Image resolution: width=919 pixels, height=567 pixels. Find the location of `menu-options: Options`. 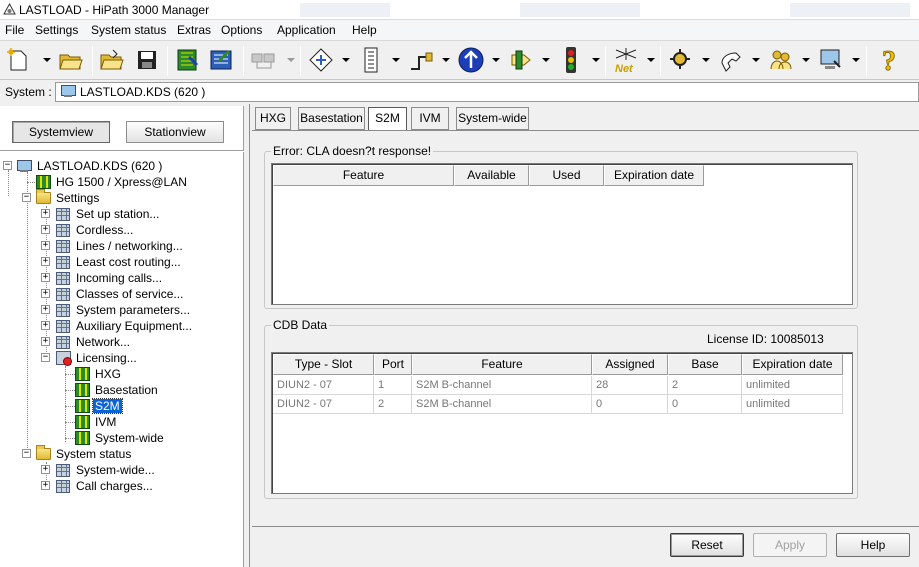

menu-options: Options is located at coordinates (241, 30).